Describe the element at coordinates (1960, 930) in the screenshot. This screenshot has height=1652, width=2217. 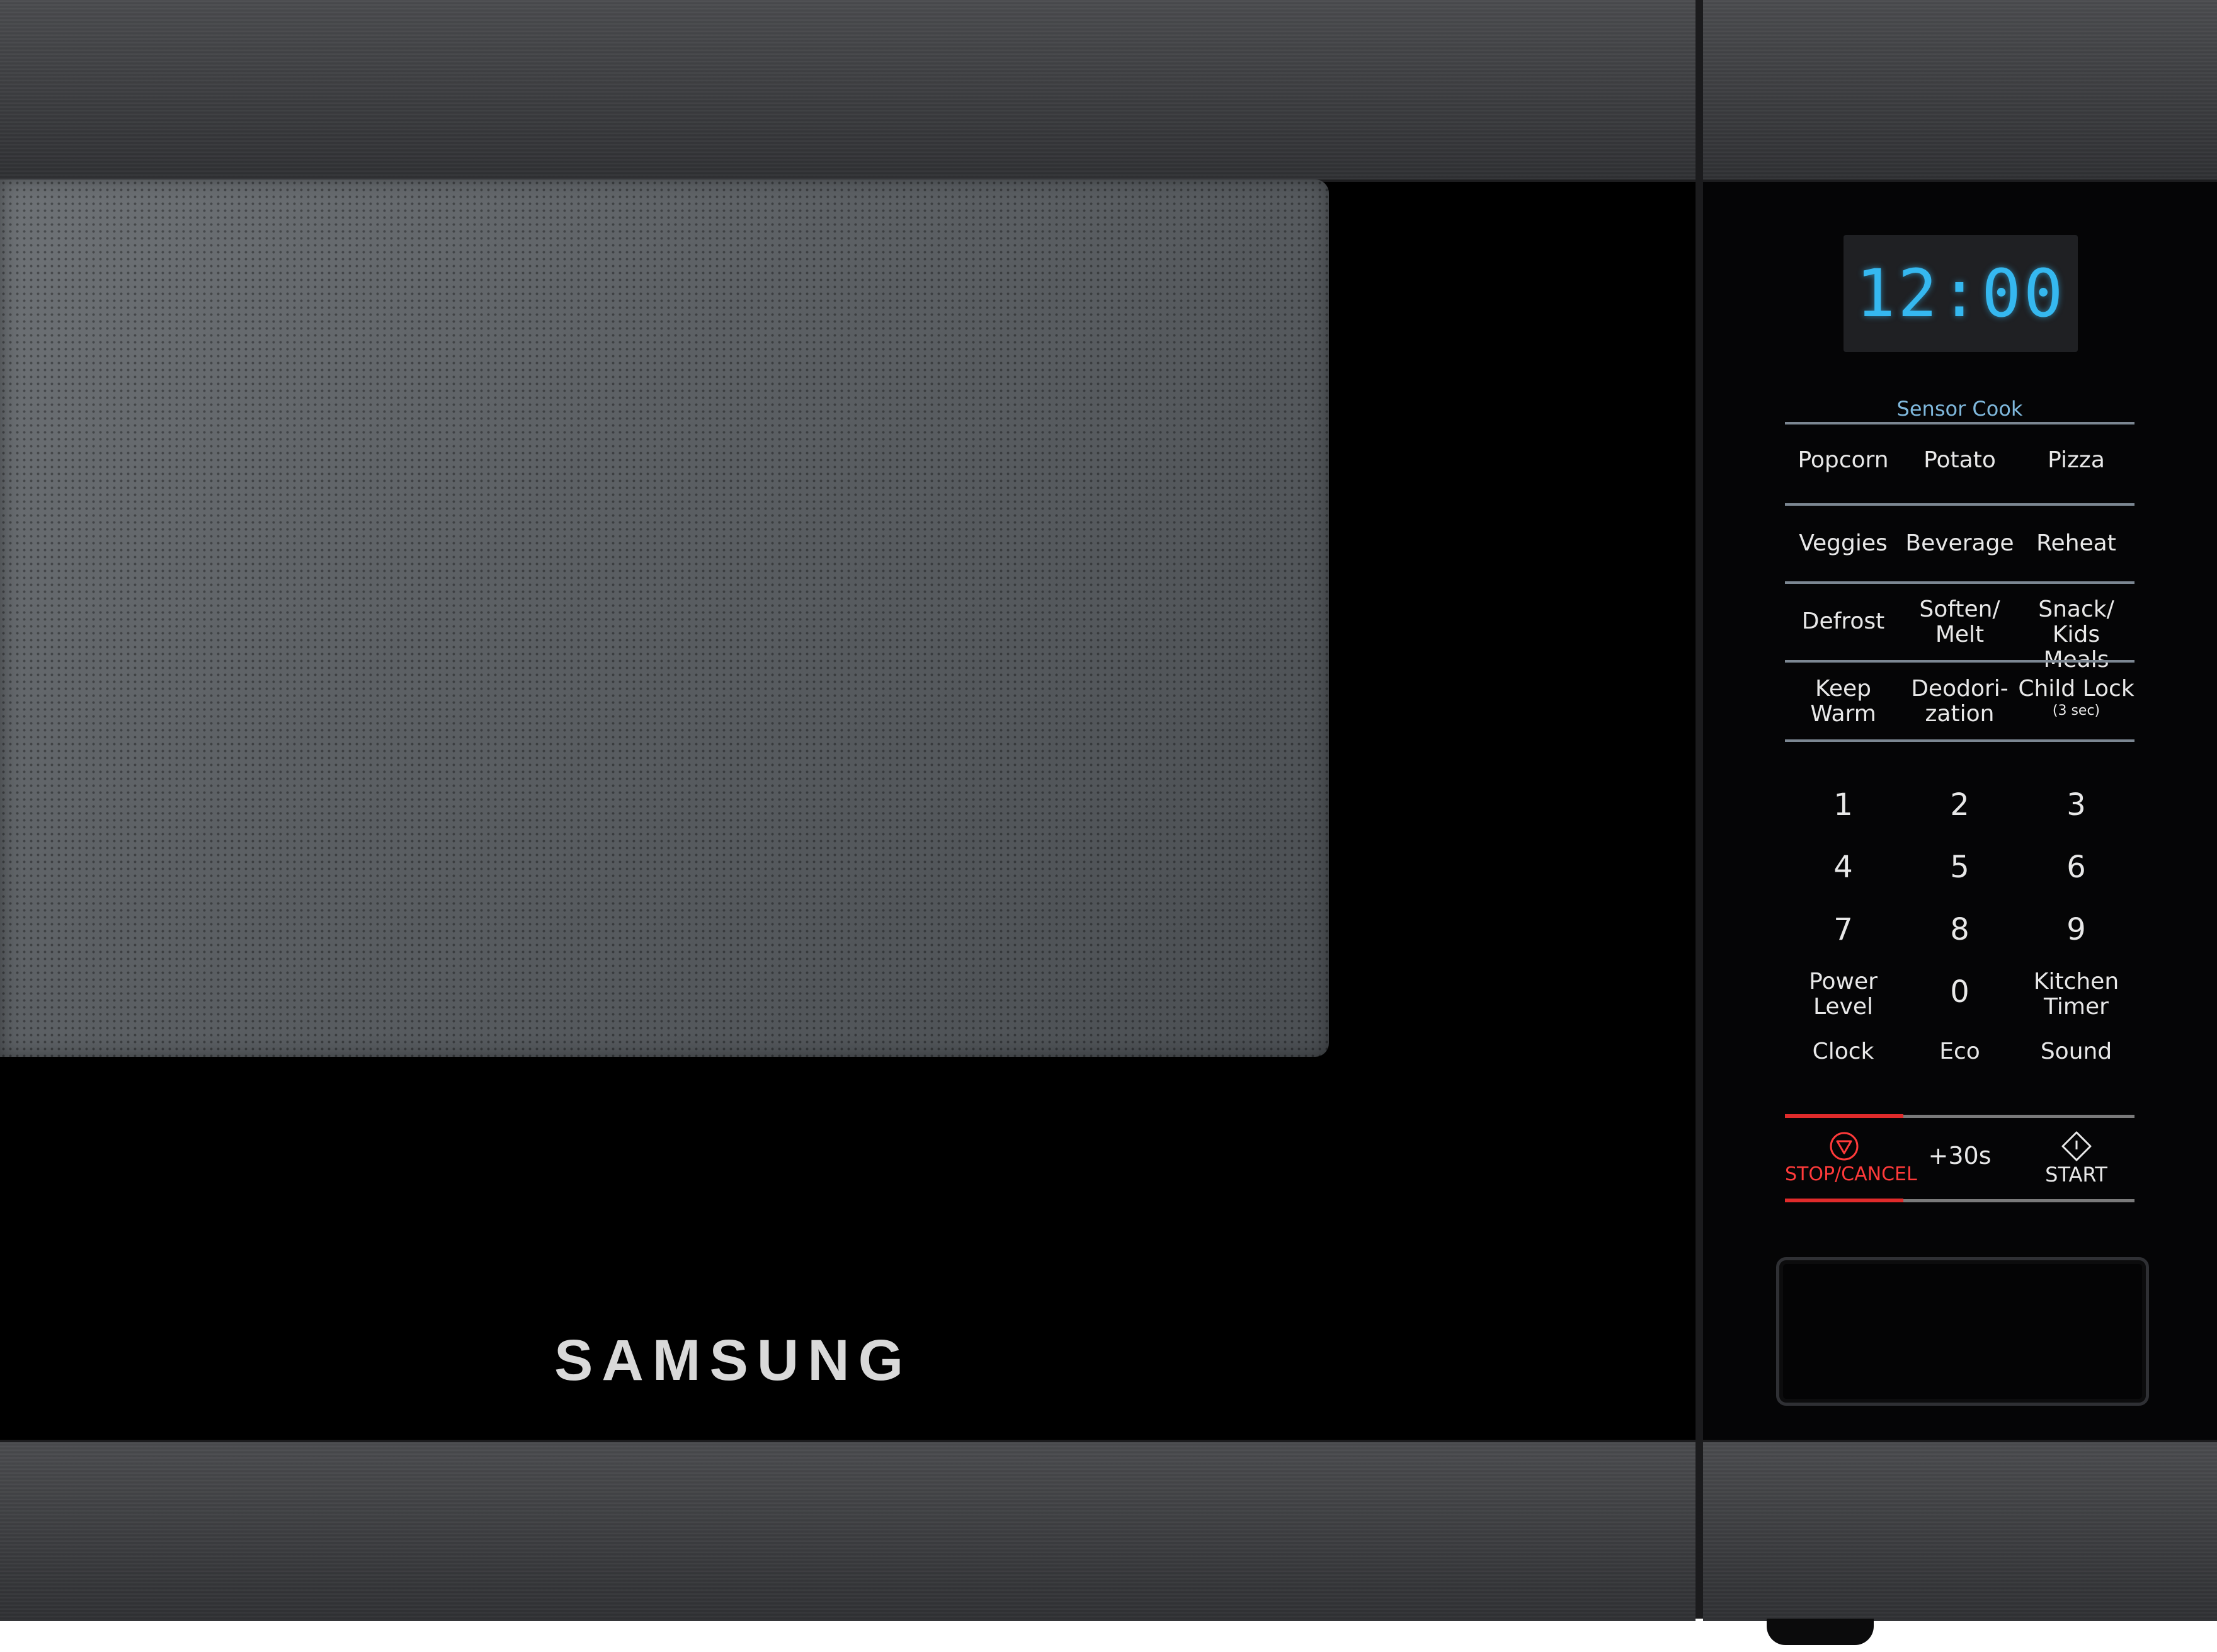
I see `digit-8-button: 8` at that location.